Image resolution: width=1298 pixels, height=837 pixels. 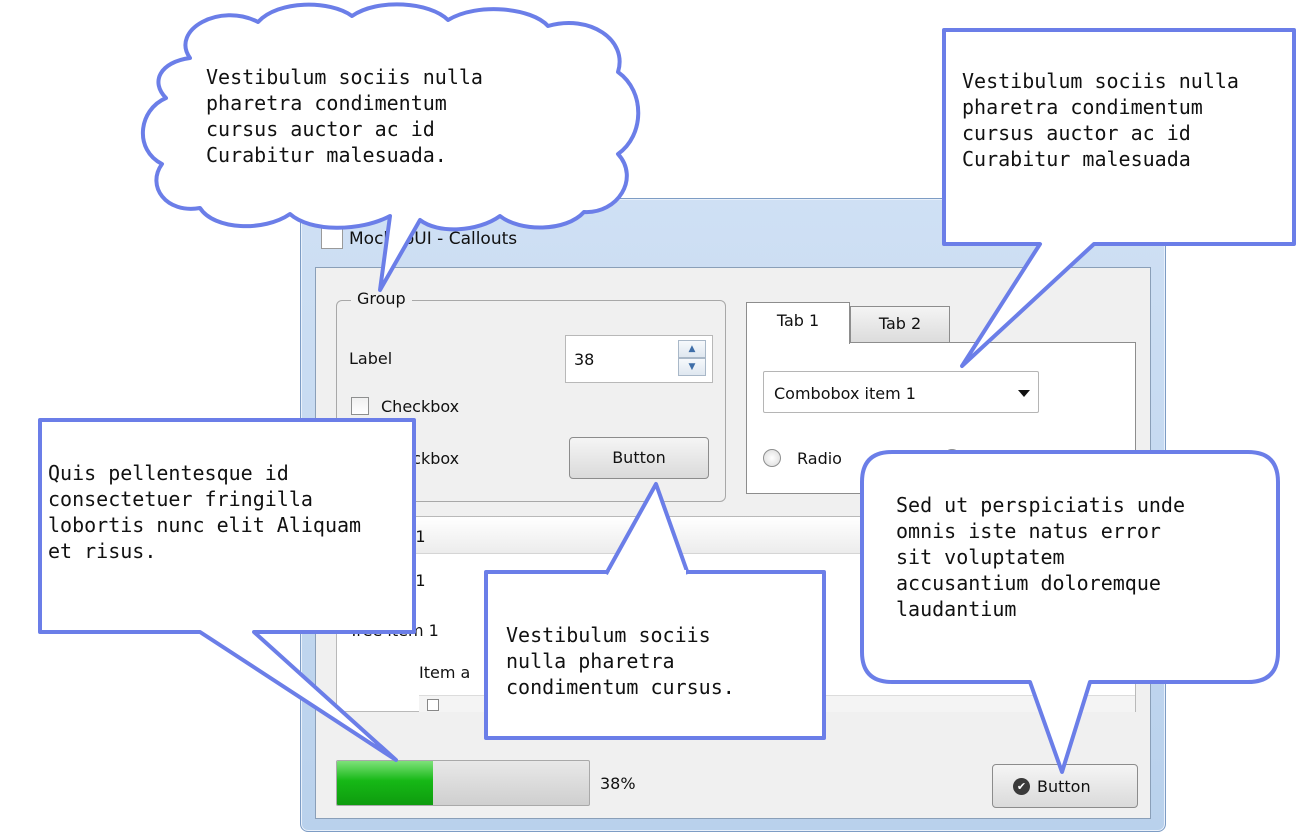 What do you see at coordinates (692, 367) in the screenshot?
I see `spin-down-icon: ▼` at bounding box center [692, 367].